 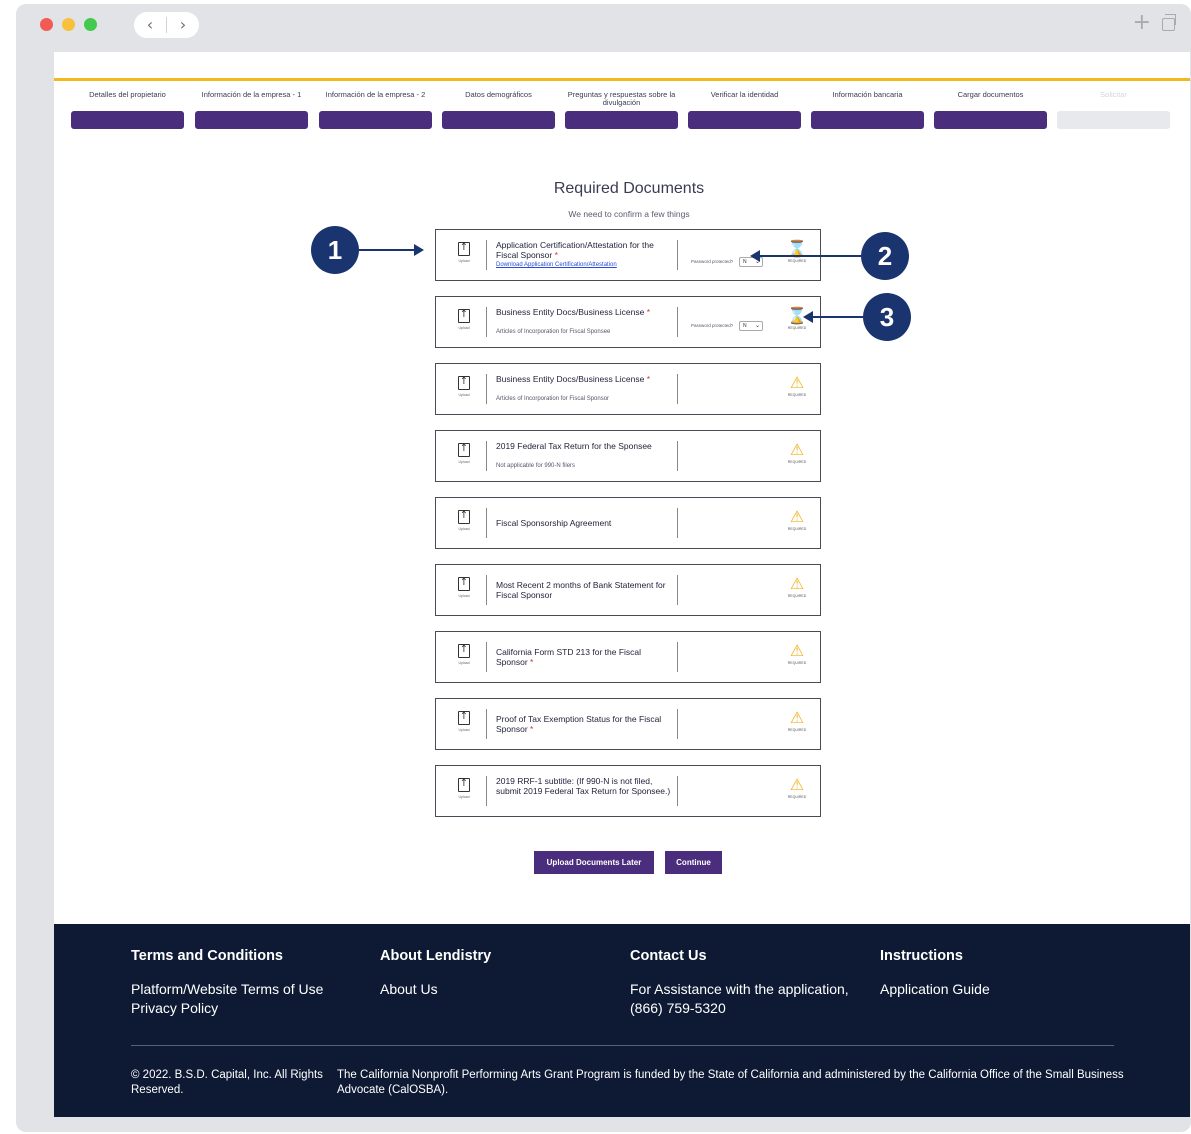 I want to click on password-select-value: N, so click(x=745, y=326).